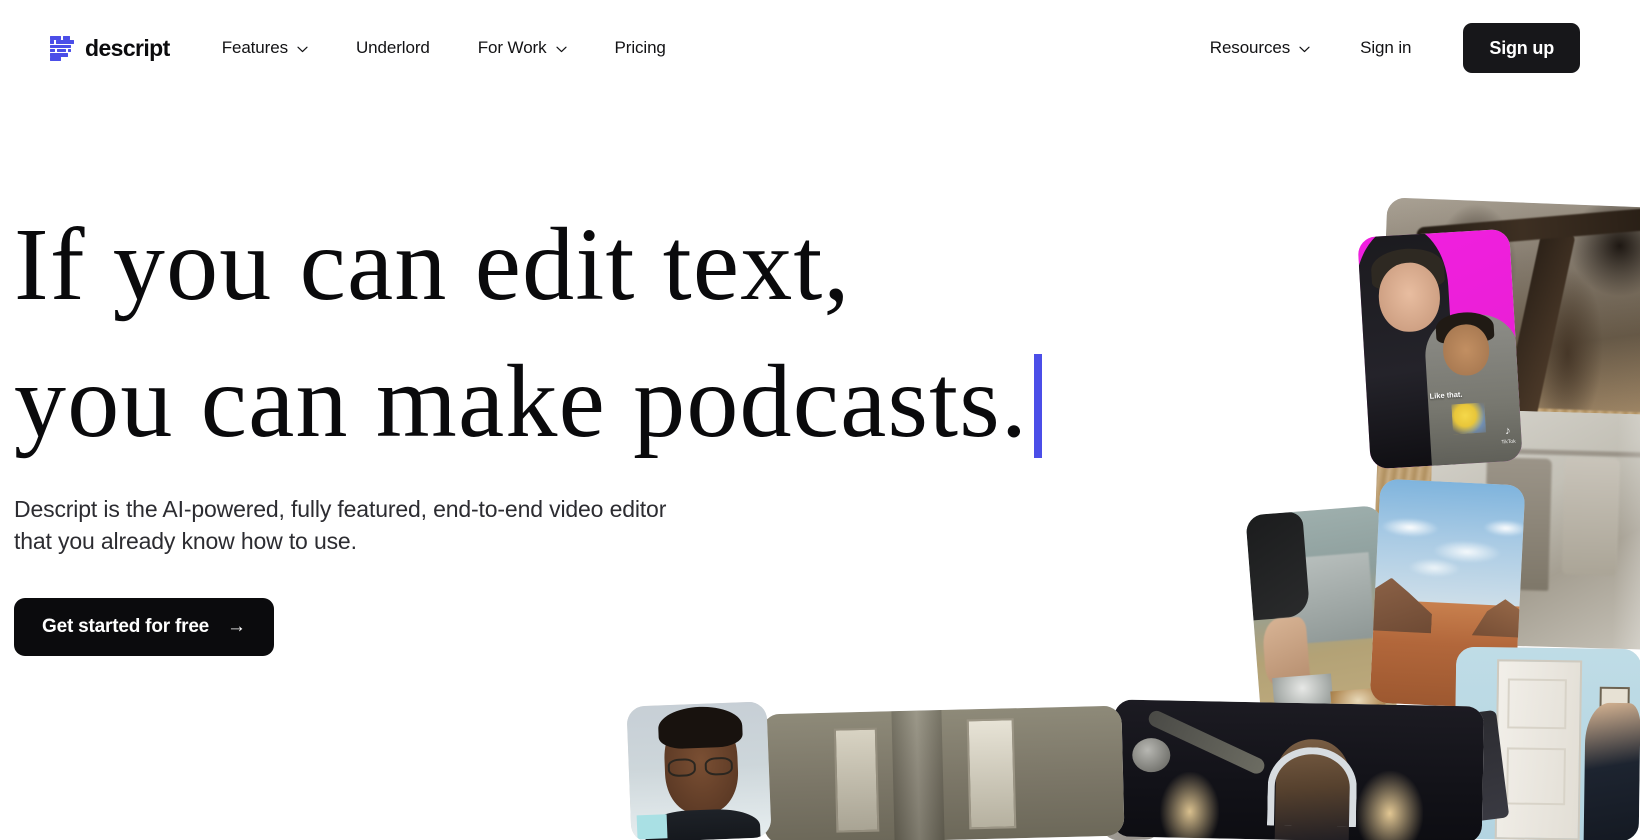  I want to click on nav-item-underlord-label: Underlord, so click(392, 47).